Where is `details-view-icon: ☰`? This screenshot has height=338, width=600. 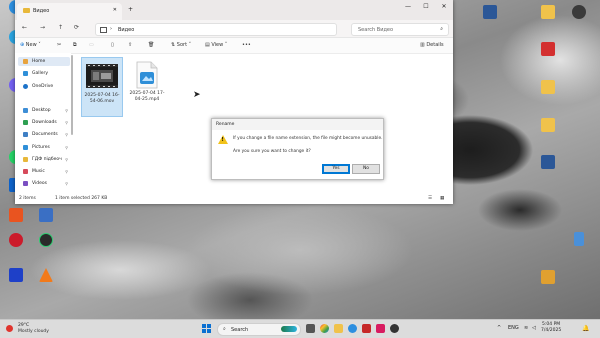
details-view-icon: ☰ is located at coordinates (430, 198).